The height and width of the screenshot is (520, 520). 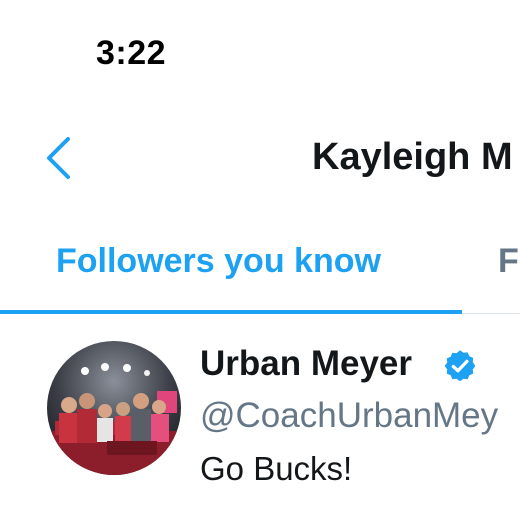 What do you see at coordinates (460, 366) in the screenshot?
I see `verified-badge-icon` at bounding box center [460, 366].